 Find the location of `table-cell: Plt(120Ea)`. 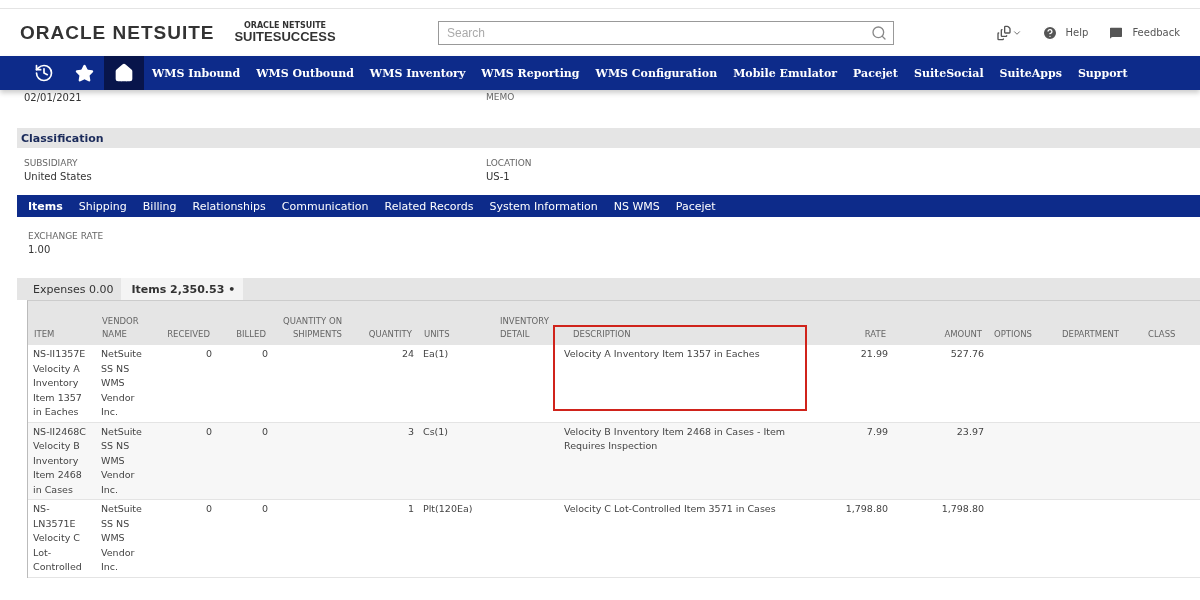

table-cell: Plt(120Ea) is located at coordinates (448, 508).